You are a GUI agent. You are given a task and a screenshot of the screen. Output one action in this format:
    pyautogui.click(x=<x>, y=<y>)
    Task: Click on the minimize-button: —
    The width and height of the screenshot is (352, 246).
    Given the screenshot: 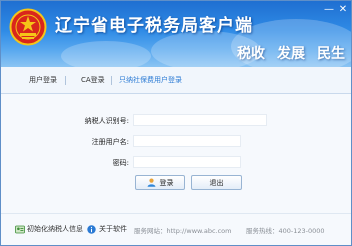 What is the action you would take?
    pyautogui.click(x=329, y=10)
    